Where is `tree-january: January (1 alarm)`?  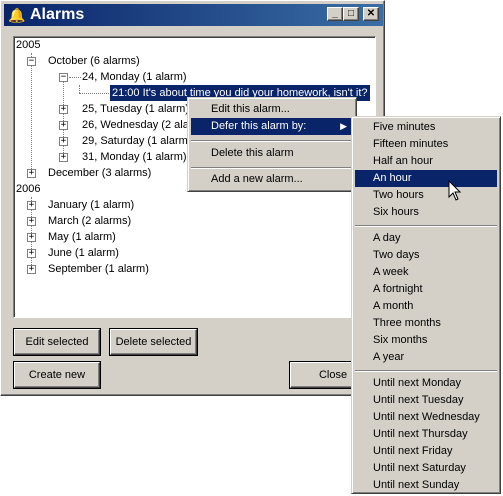 tree-january: January (1 alarm) is located at coordinates (91, 205).